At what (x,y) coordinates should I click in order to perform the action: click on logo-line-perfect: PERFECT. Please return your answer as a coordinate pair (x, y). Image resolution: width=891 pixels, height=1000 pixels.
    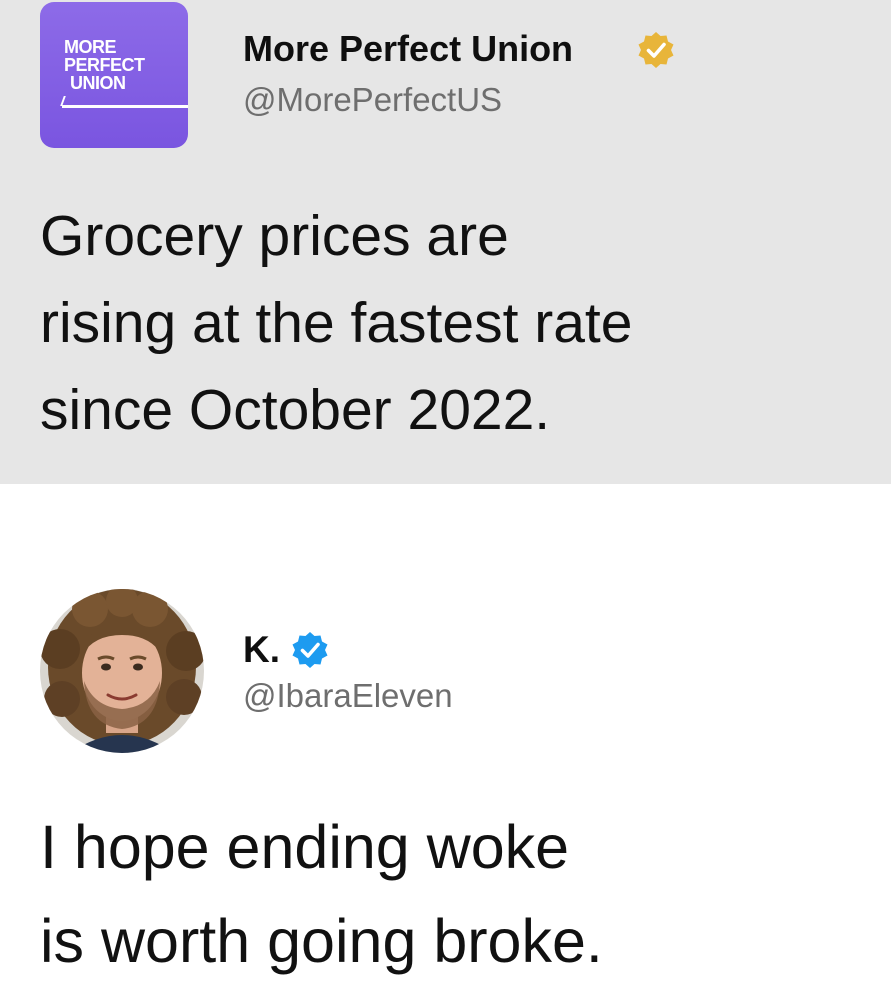
    Looking at the image, I should click on (104, 65).